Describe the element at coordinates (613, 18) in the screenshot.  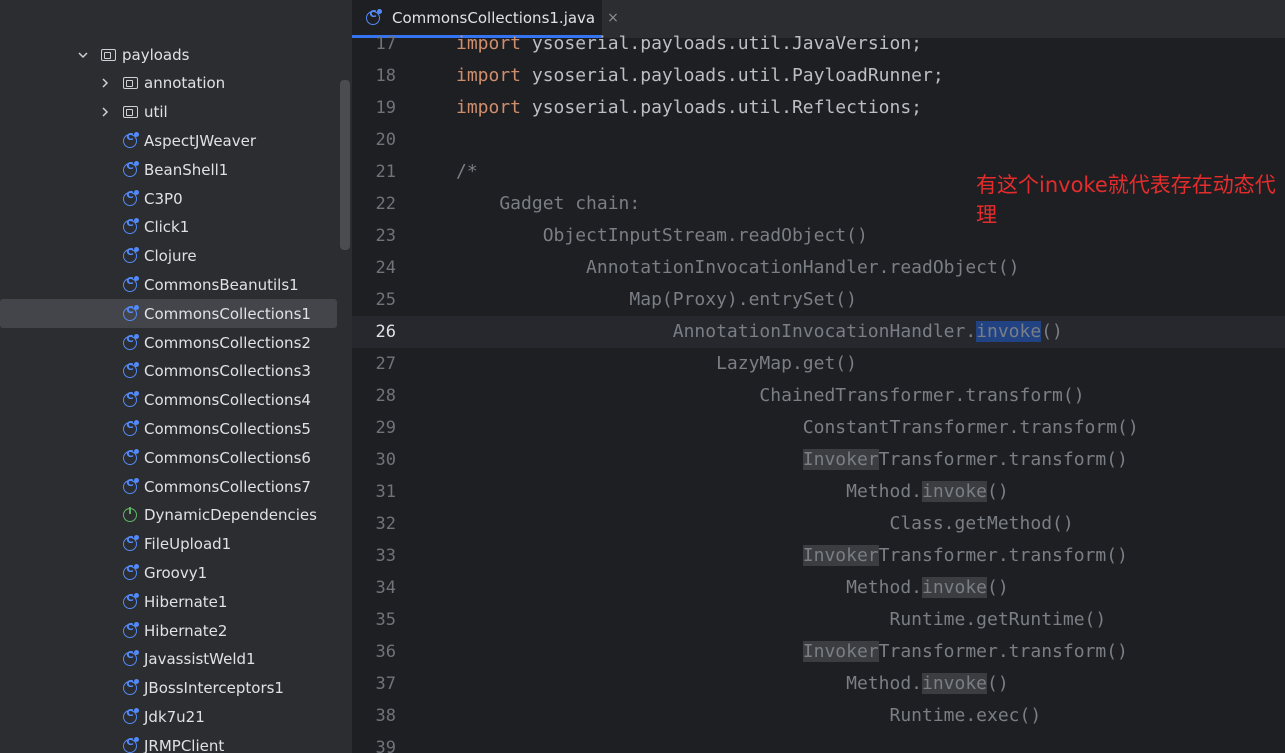
I see `close-icon: ×` at that location.